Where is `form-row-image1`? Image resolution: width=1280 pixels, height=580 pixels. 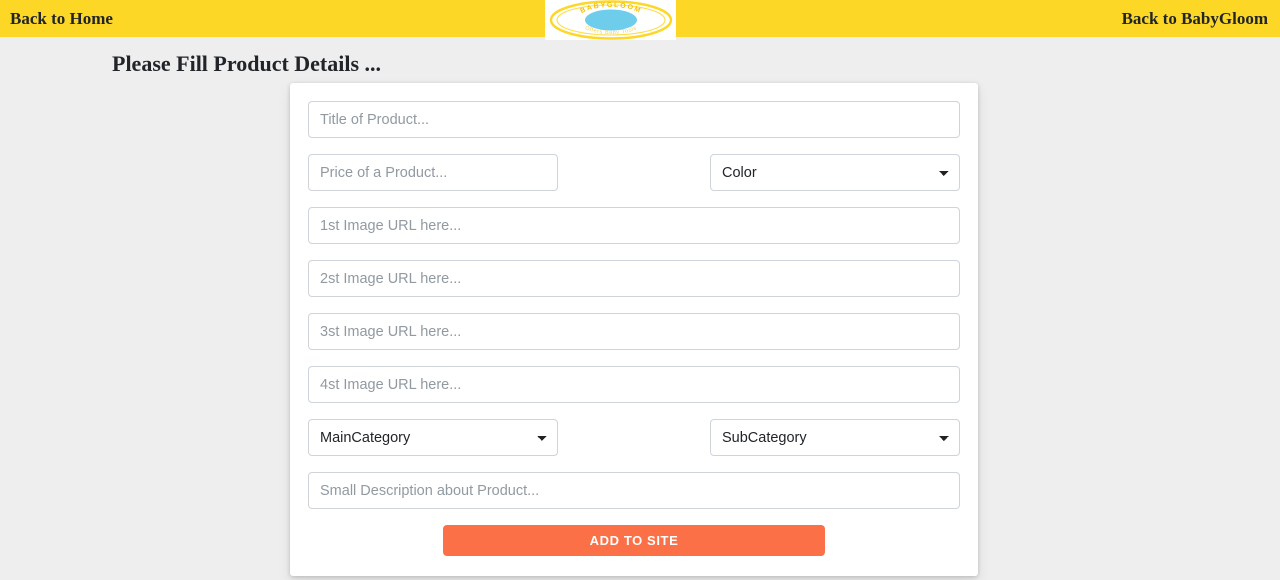
form-row-image1 is located at coordinates (634, 225).